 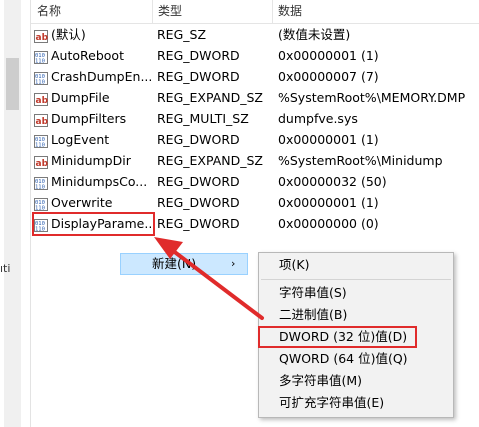 What do you see at coordinates (255, 34) in the screenshot?
I see `registry-value-row: ab (默认) REG_SZ (数值未设置)` at bounding box center [255, 34].